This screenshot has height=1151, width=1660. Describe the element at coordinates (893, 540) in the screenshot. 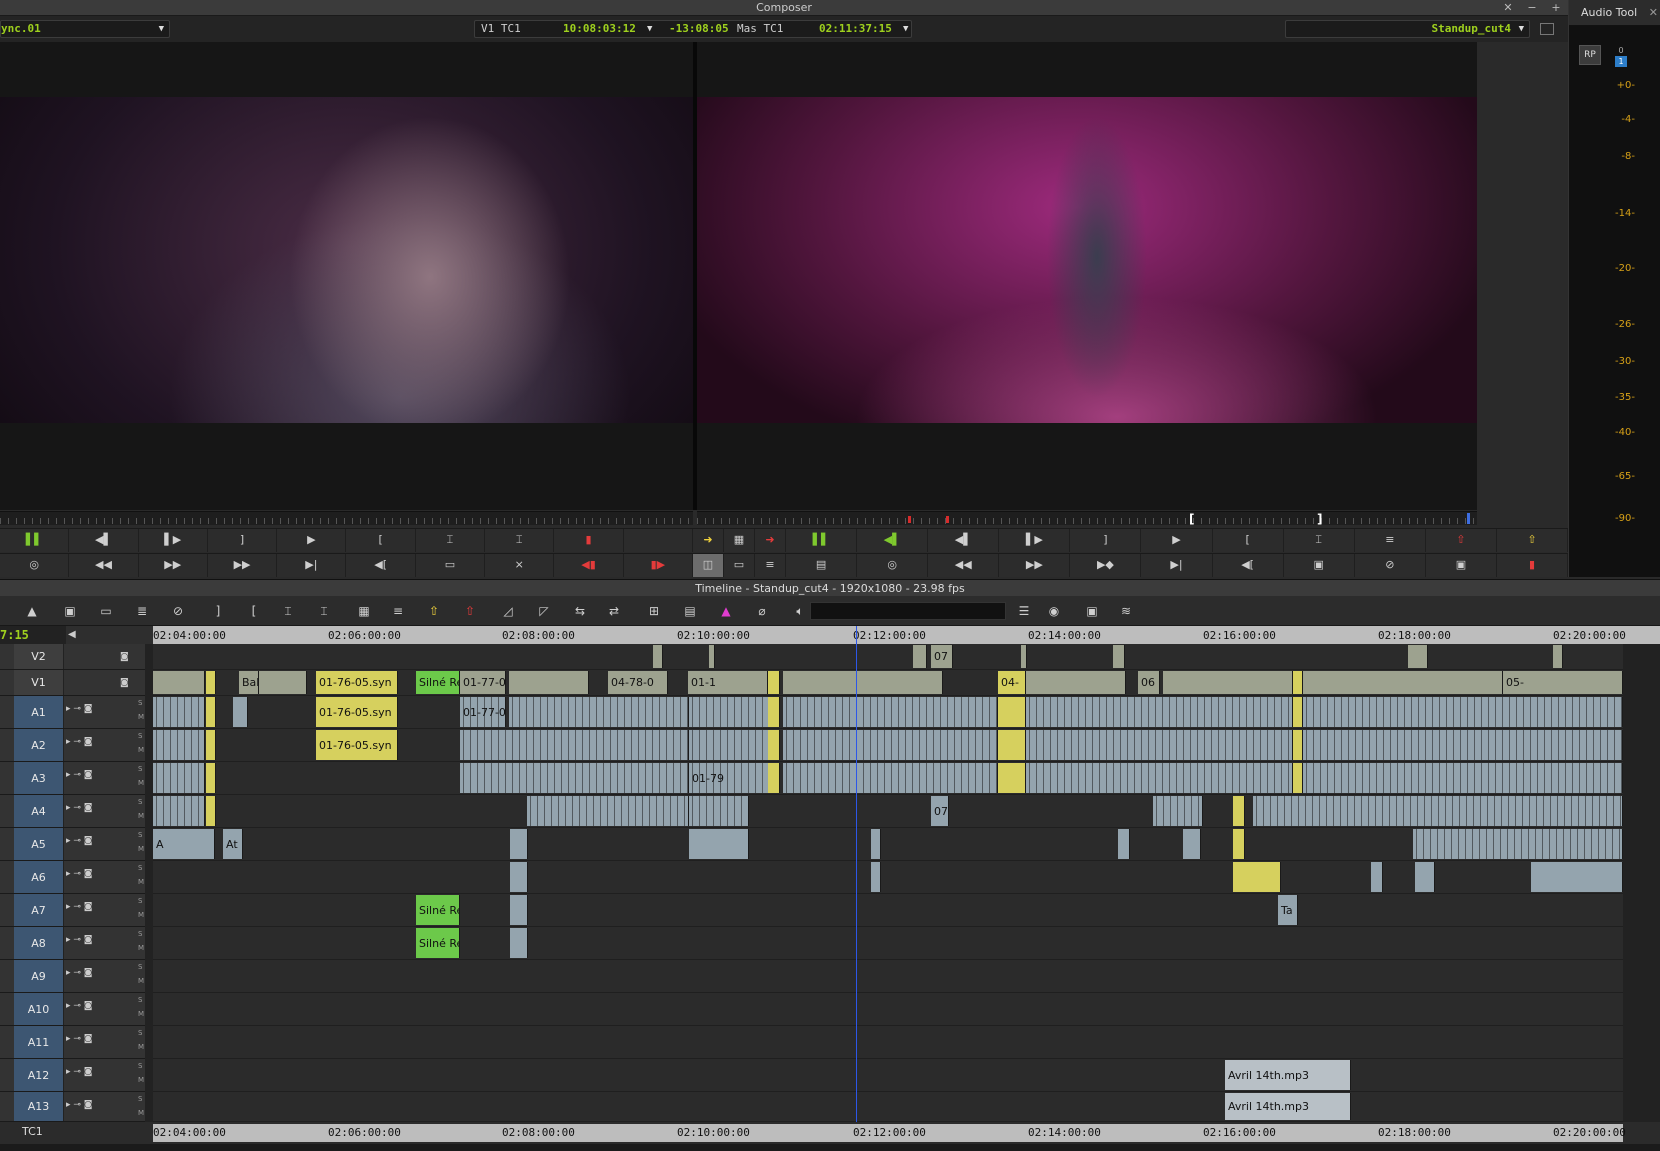

I see `mark-in-green-icon: ◀▌` at that location.